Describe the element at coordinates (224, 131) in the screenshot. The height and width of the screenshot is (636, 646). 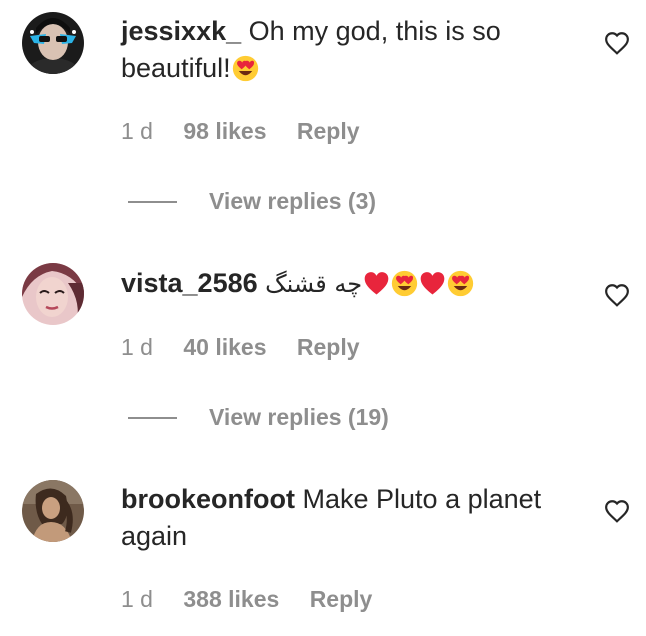
I see `comment-likes: 98 likes` at that location.